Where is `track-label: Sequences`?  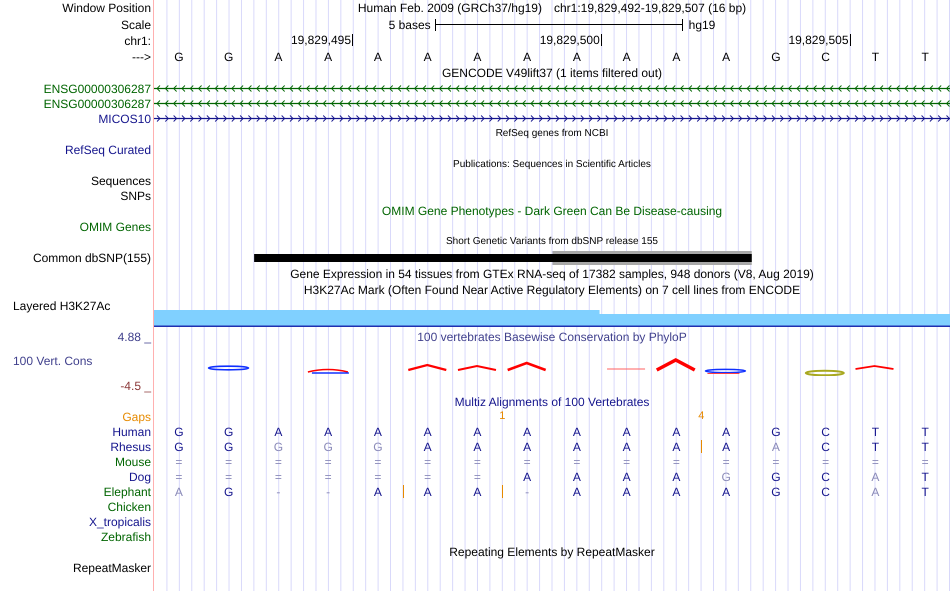 track-label: Sequences is located at coordinates (120, 180).